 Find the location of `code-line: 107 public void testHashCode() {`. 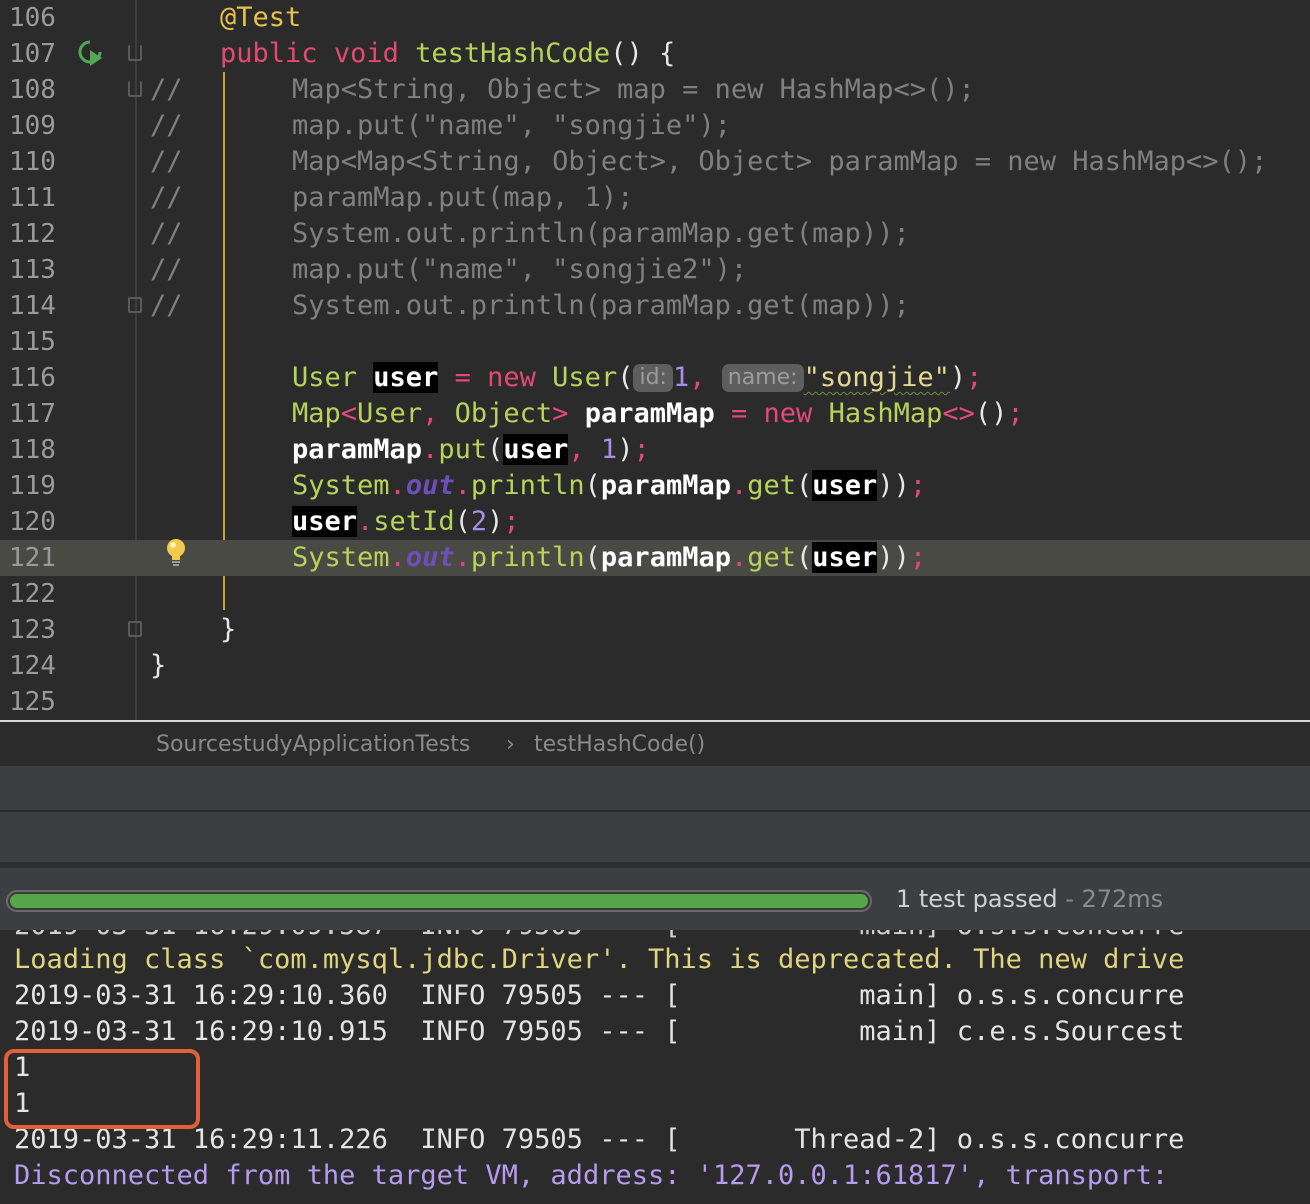

code-line: 107 public void testHashCode() { is located at coordinates (655, 54).